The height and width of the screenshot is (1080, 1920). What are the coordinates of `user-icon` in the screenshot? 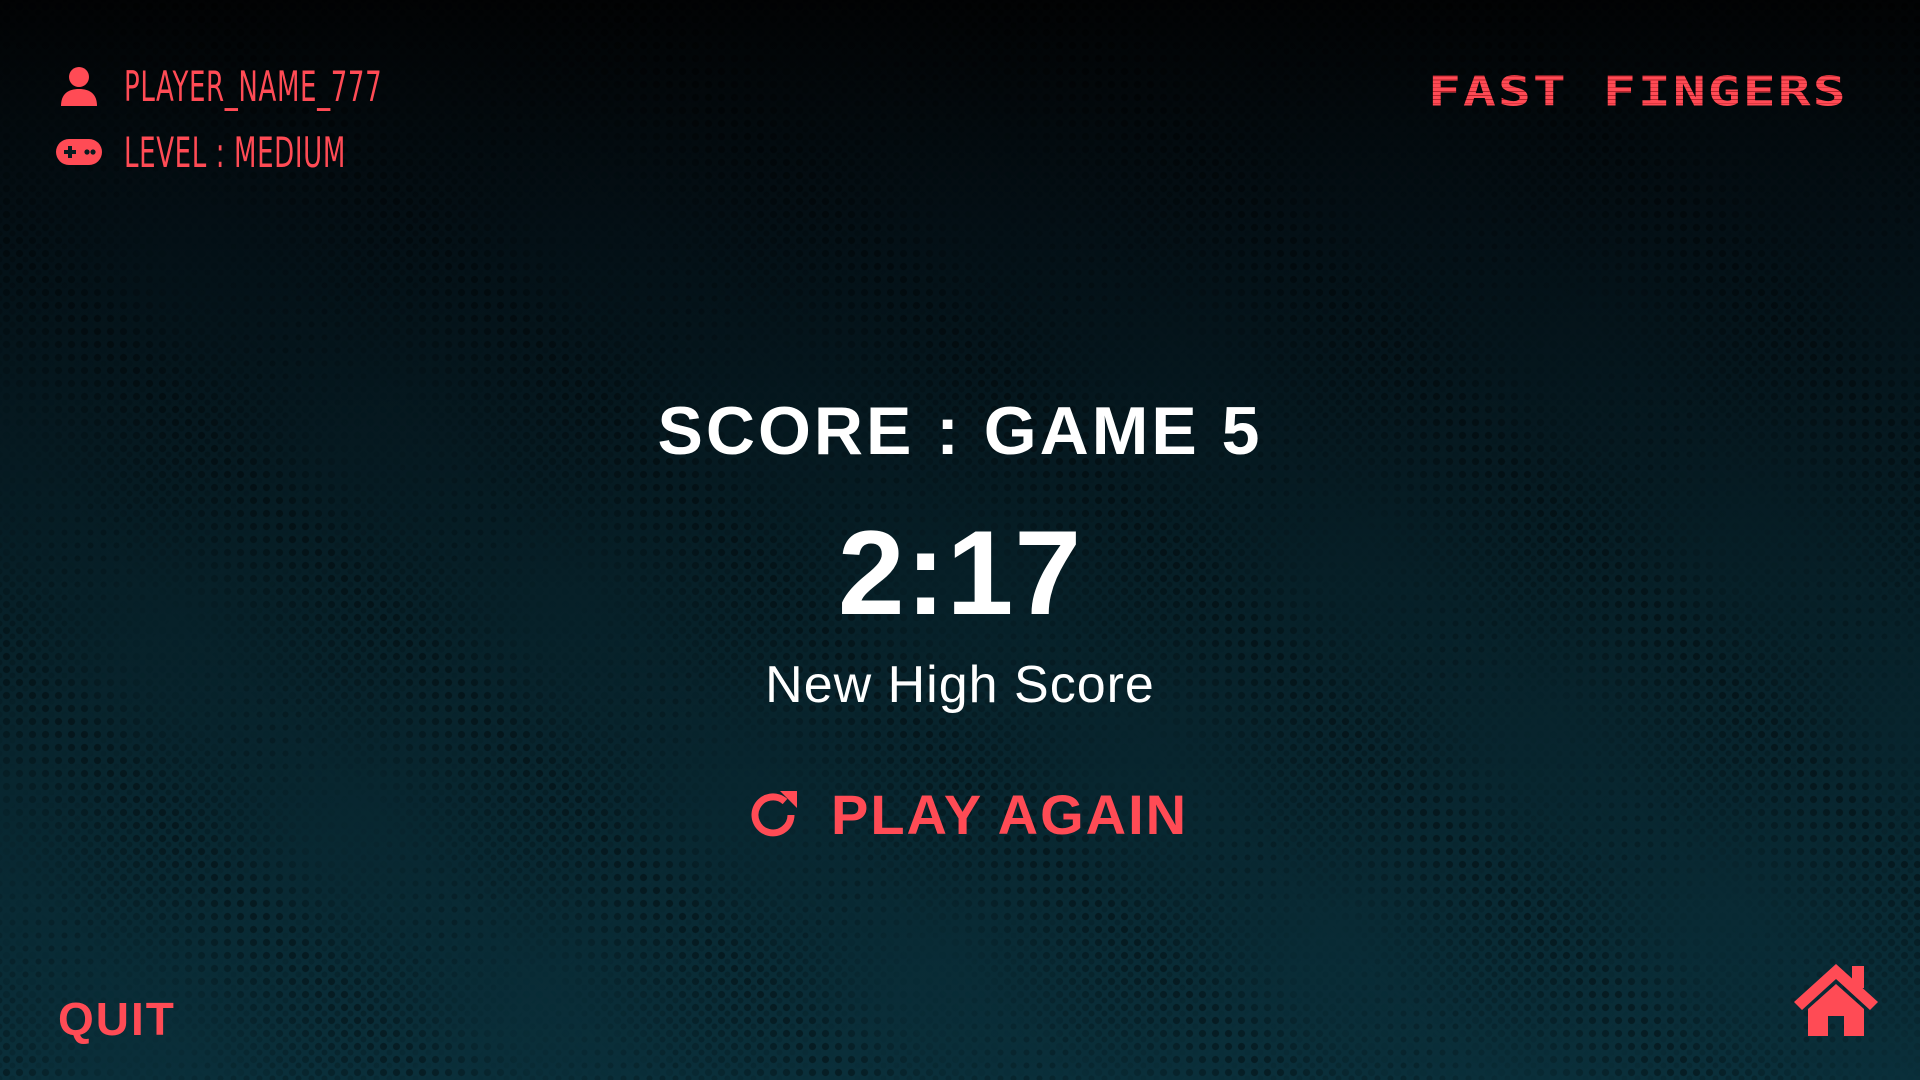 It's located at (79, 86).